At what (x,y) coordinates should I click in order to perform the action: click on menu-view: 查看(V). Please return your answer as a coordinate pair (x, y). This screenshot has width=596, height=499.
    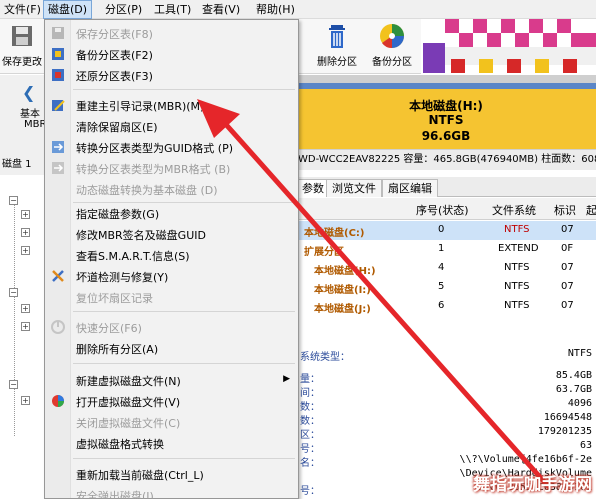
    Looking at the image, I should click on (221, 9).